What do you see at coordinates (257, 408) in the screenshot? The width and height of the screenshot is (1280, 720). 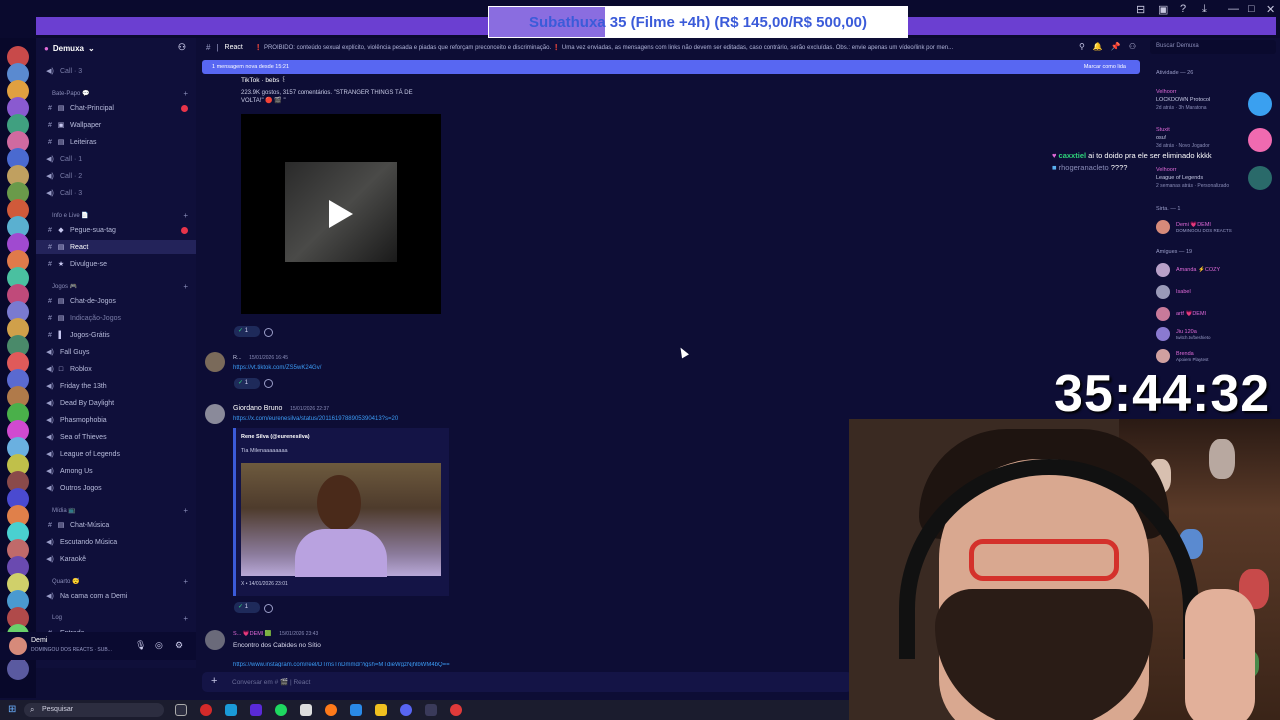 I see `author-name: Giordano Bruno` at bounding box center [257, 408].